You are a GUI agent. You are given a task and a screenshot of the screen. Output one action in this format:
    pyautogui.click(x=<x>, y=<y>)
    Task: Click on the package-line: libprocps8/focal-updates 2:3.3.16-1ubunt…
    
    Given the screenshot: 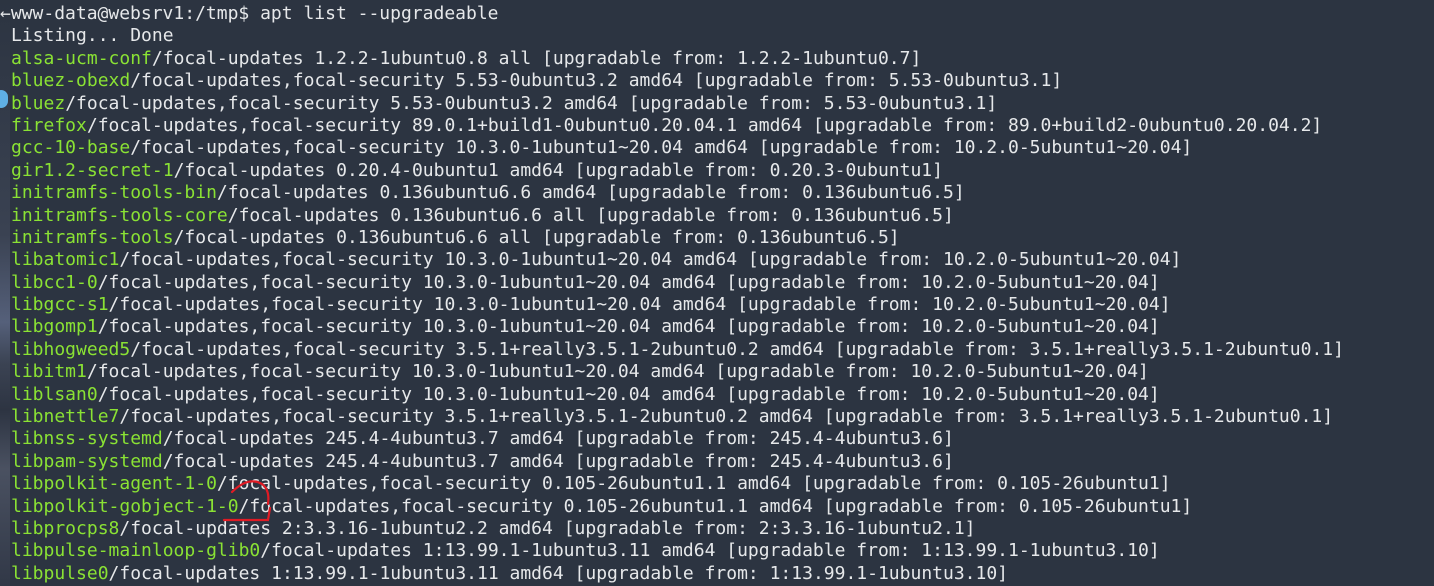 What is the action you would take?
    pyautogui.click(x=722, y=529)
    